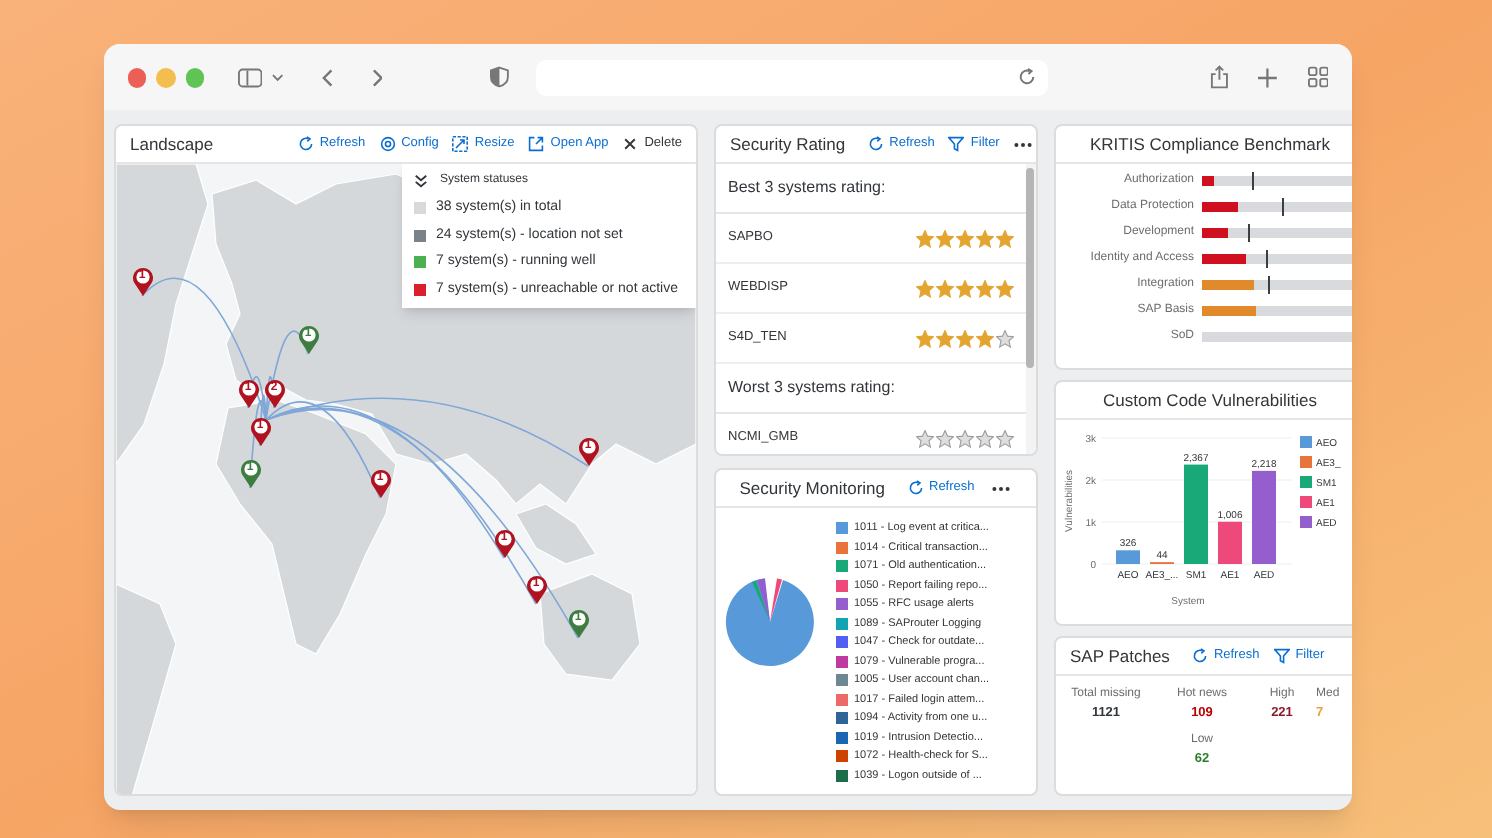  I want to click on close-icon, so click(630, 144).